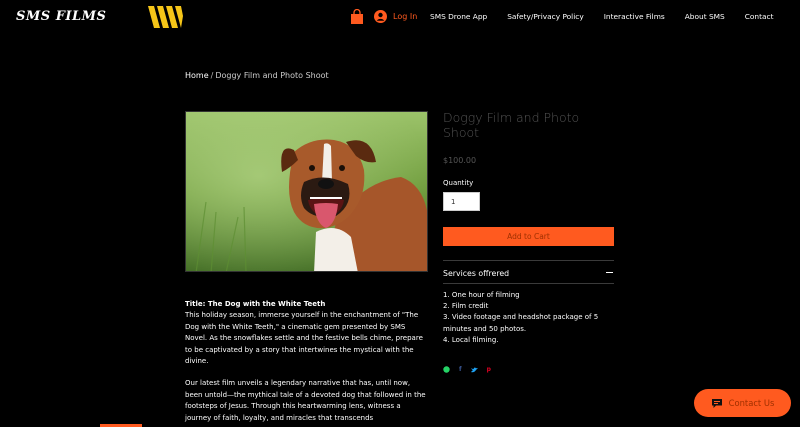  What do you see at coordinates (609, 272) in the screenshot?
I see `collapse-icon` at bounding box center [609, 272].